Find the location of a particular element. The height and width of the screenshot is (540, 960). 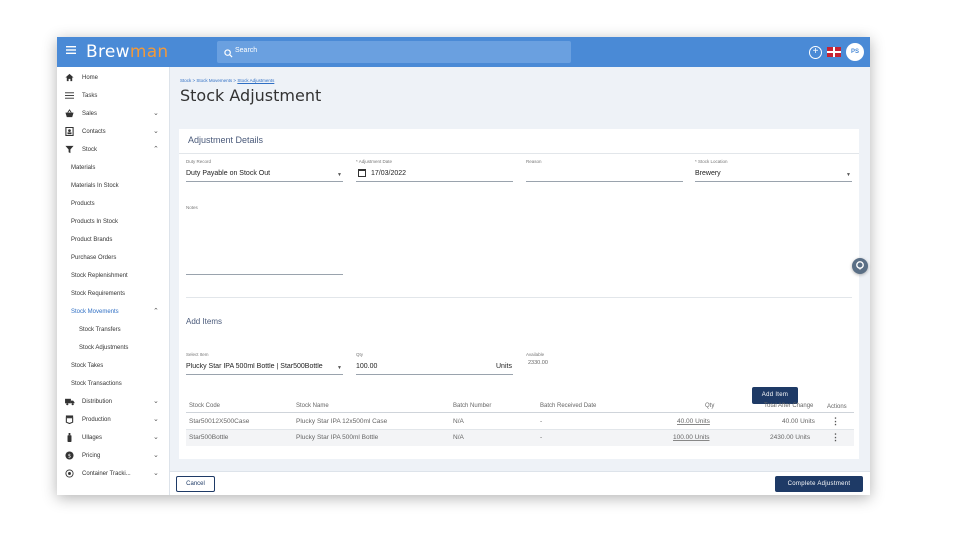

plus-circle-icon: + is located at coordinates (815, 52).